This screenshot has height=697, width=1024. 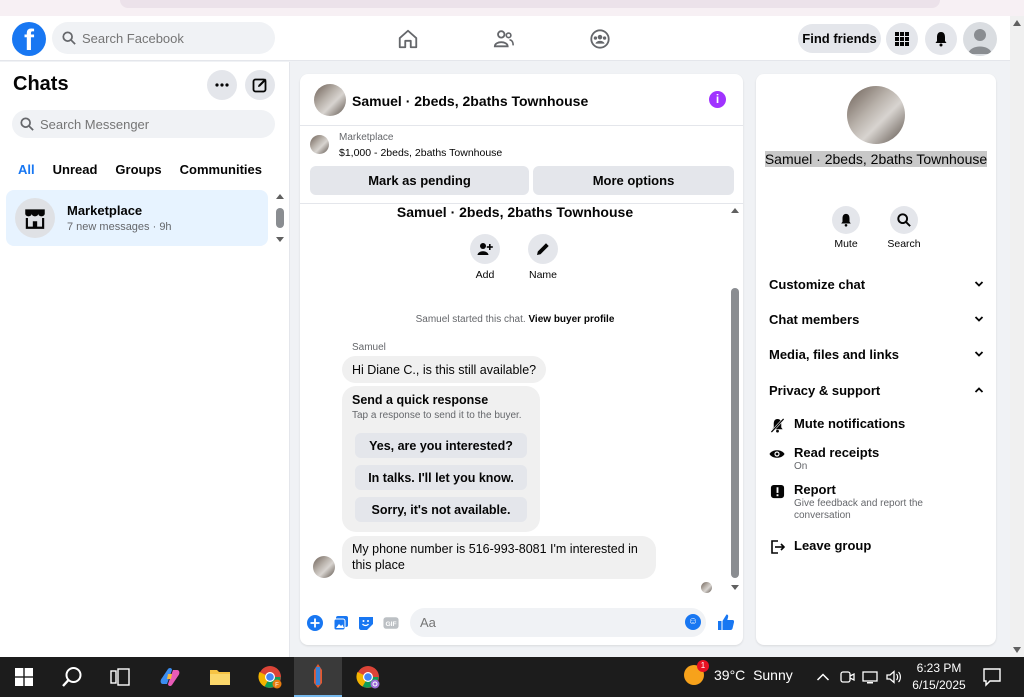 I want to click on listing-thumbnail, so click(x=319, y=144).